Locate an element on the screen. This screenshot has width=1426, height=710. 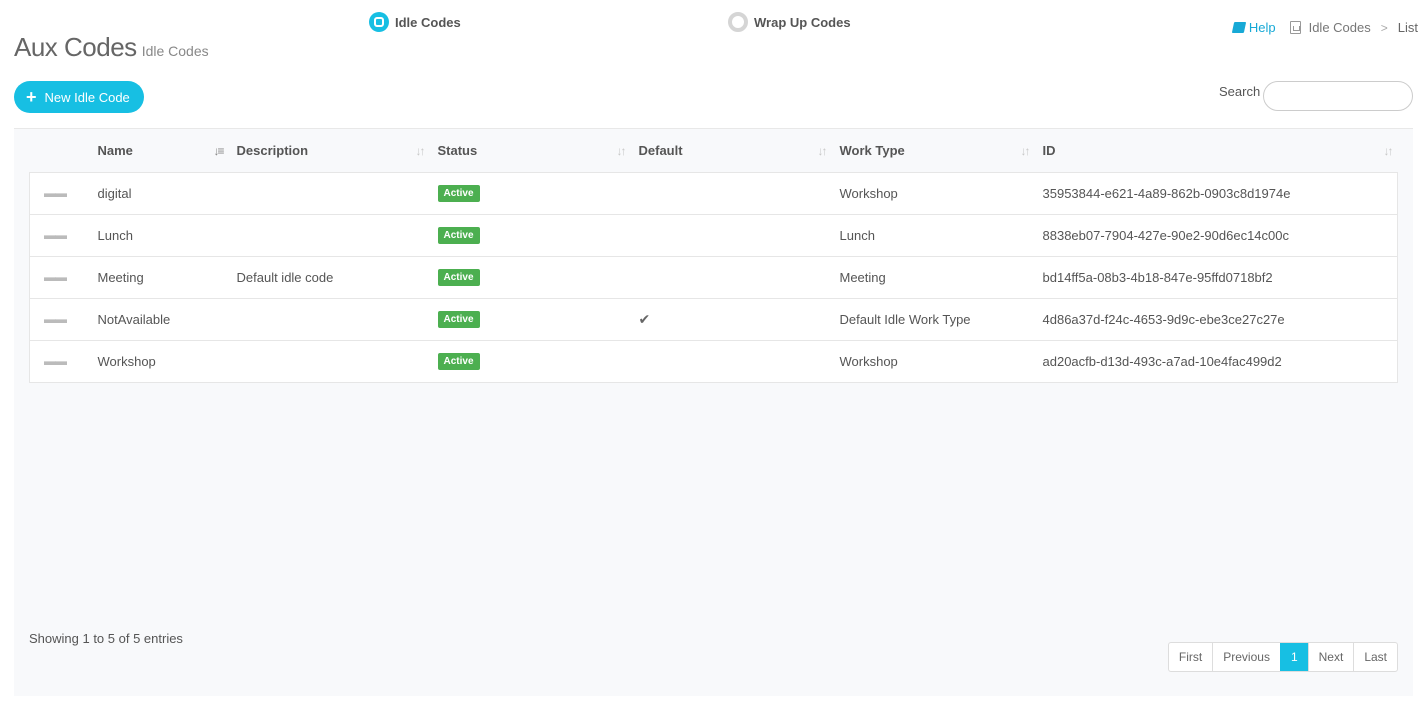
search-input is located at coordinates (1338, 96).